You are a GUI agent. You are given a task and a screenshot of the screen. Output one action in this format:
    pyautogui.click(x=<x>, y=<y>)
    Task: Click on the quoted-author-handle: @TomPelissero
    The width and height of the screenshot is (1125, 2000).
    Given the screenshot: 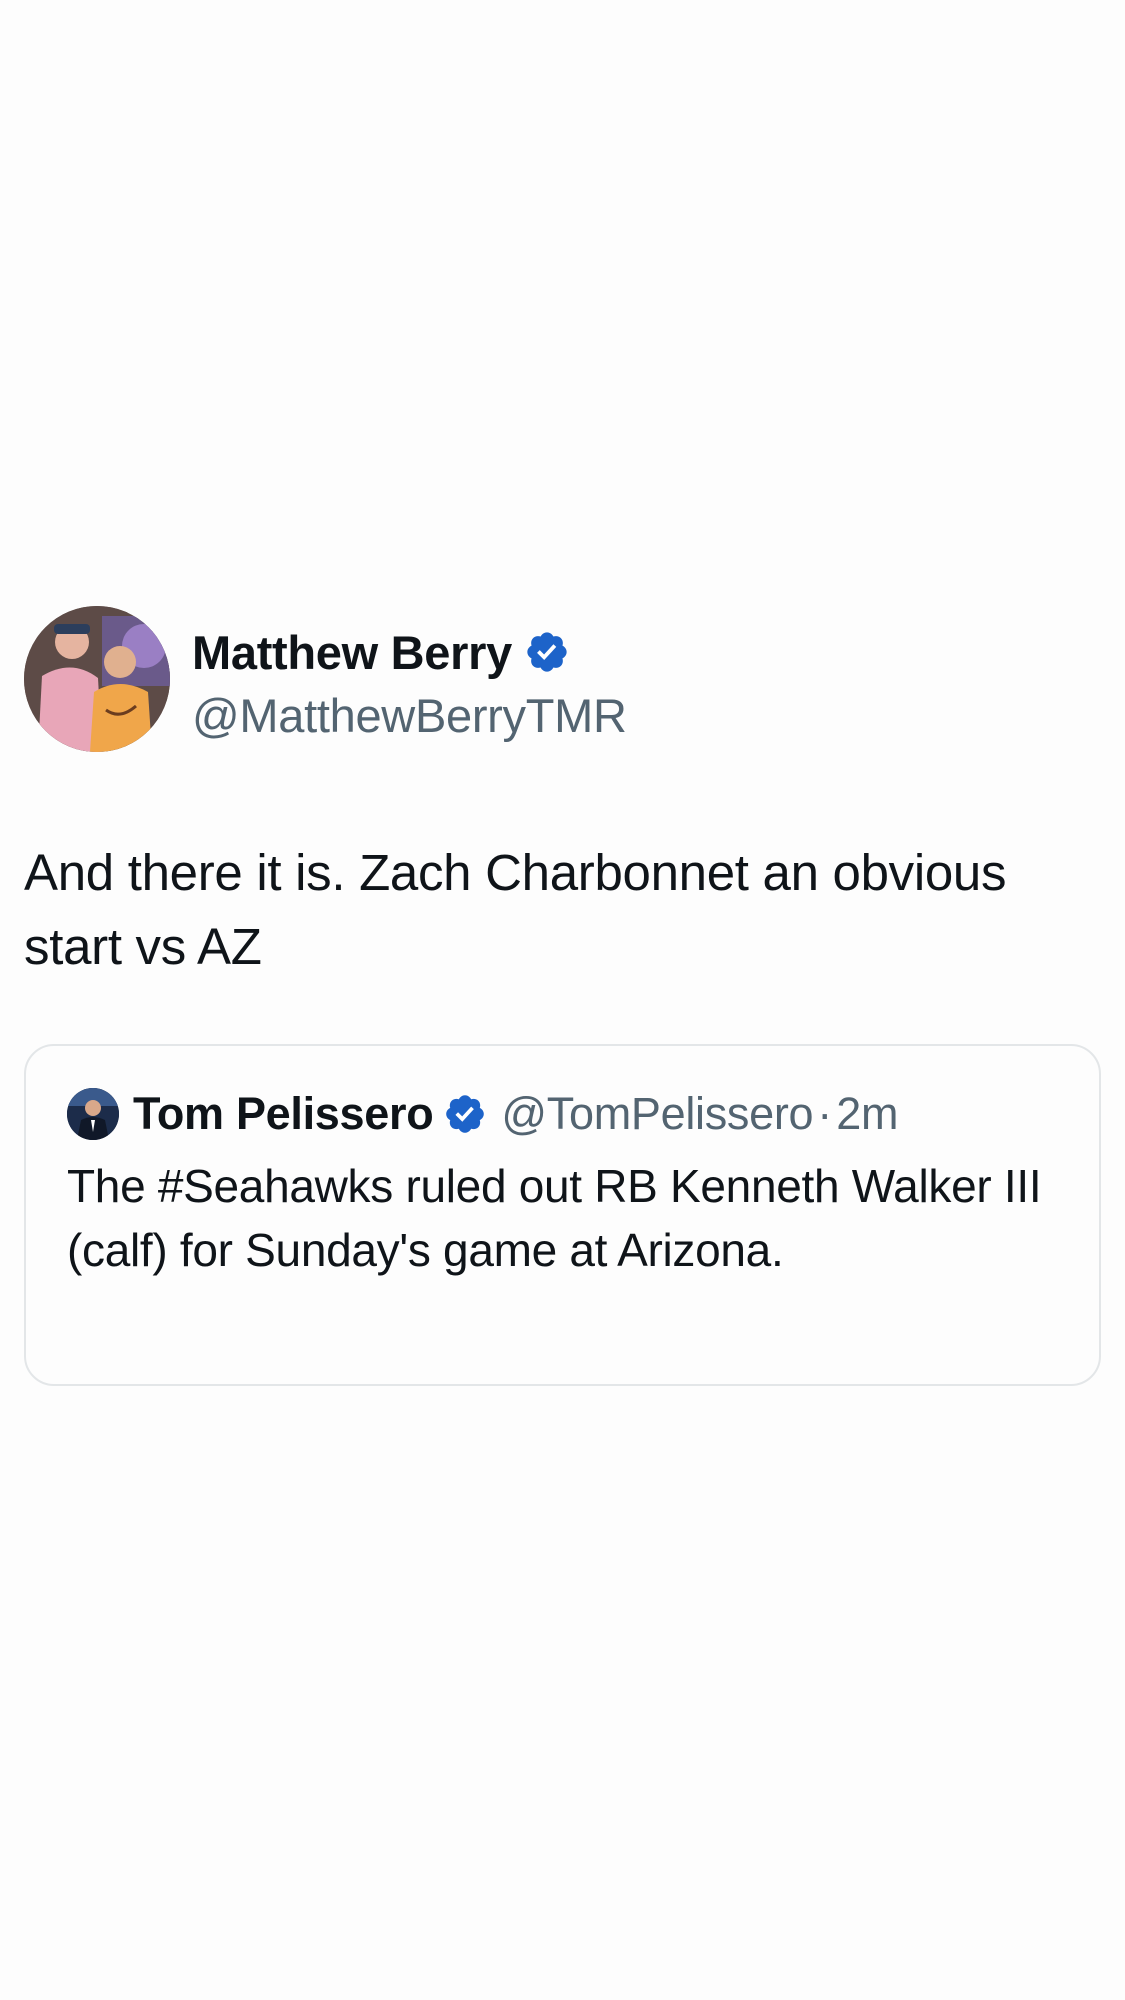 What is the action you would take?
    pyautogui.click(x=657, y=1114)
    